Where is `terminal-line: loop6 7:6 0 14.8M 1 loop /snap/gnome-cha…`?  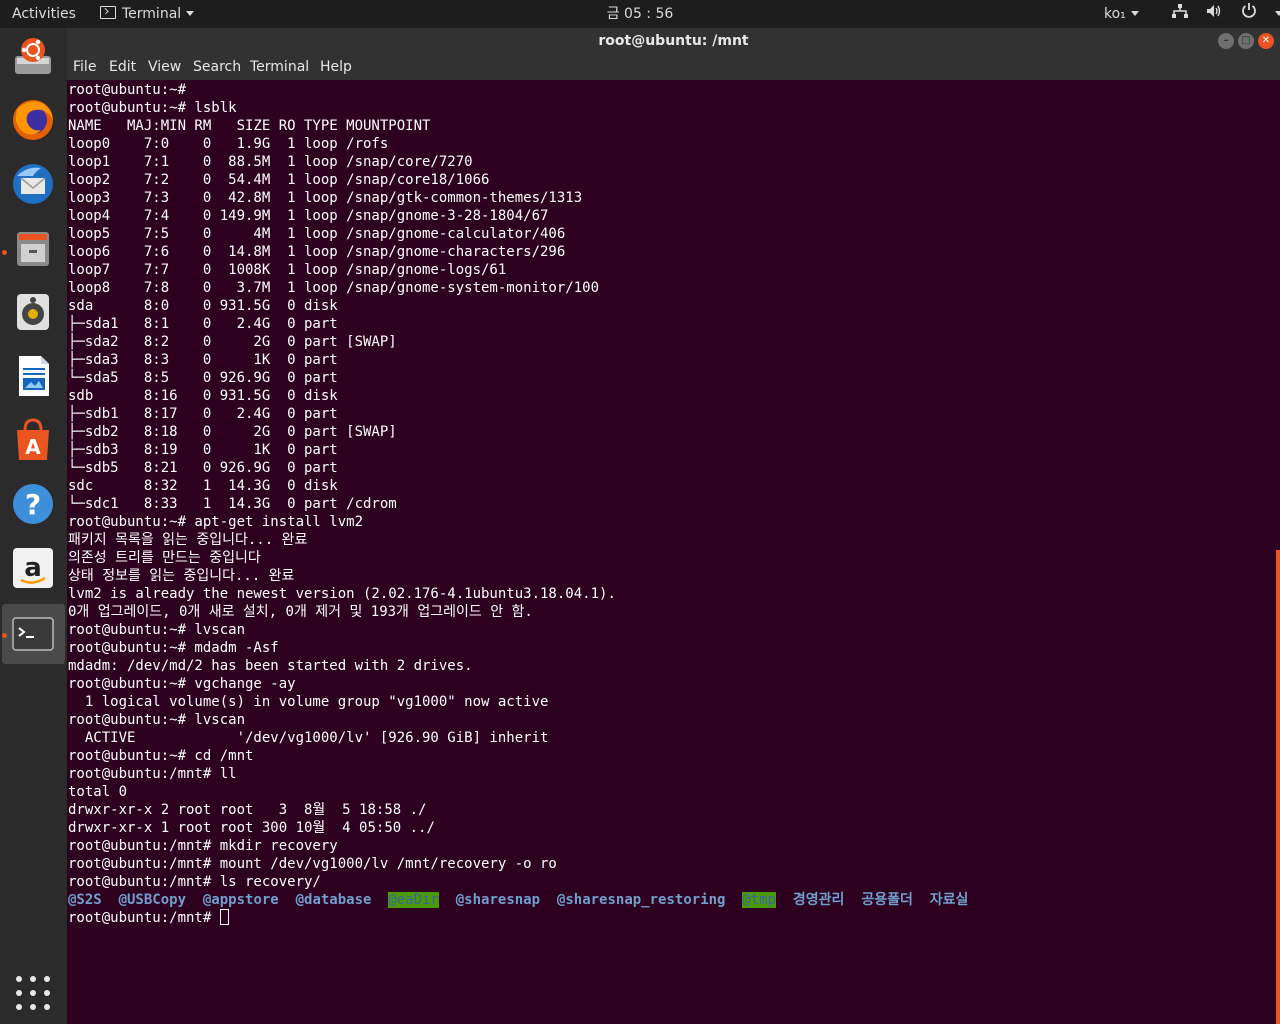
terminal-line: loop6 7:6 0 14.8M 1 loop /snap/gnome-cha… is located at coordinates (317, 252).